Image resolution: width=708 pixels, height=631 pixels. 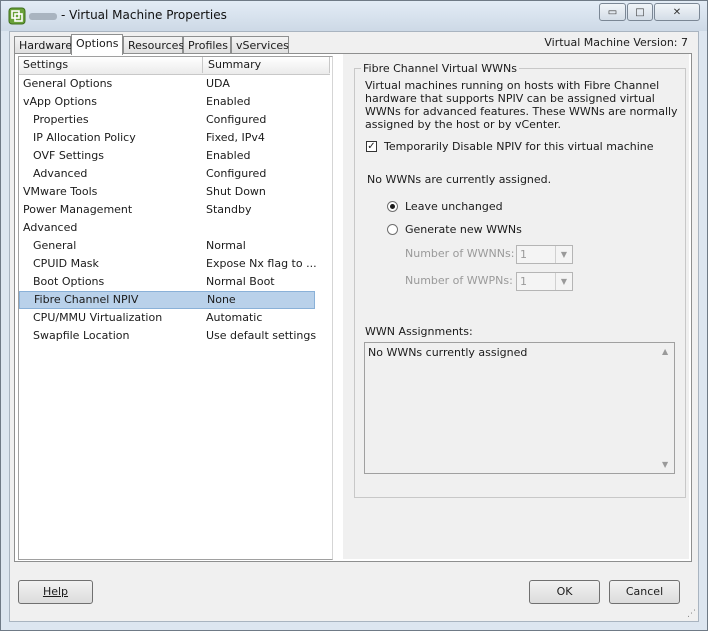 What do you see at coordinates (644, 592) in the screenshot?
I see `cancel-button: Cancel` at bounding box center [644, 592].